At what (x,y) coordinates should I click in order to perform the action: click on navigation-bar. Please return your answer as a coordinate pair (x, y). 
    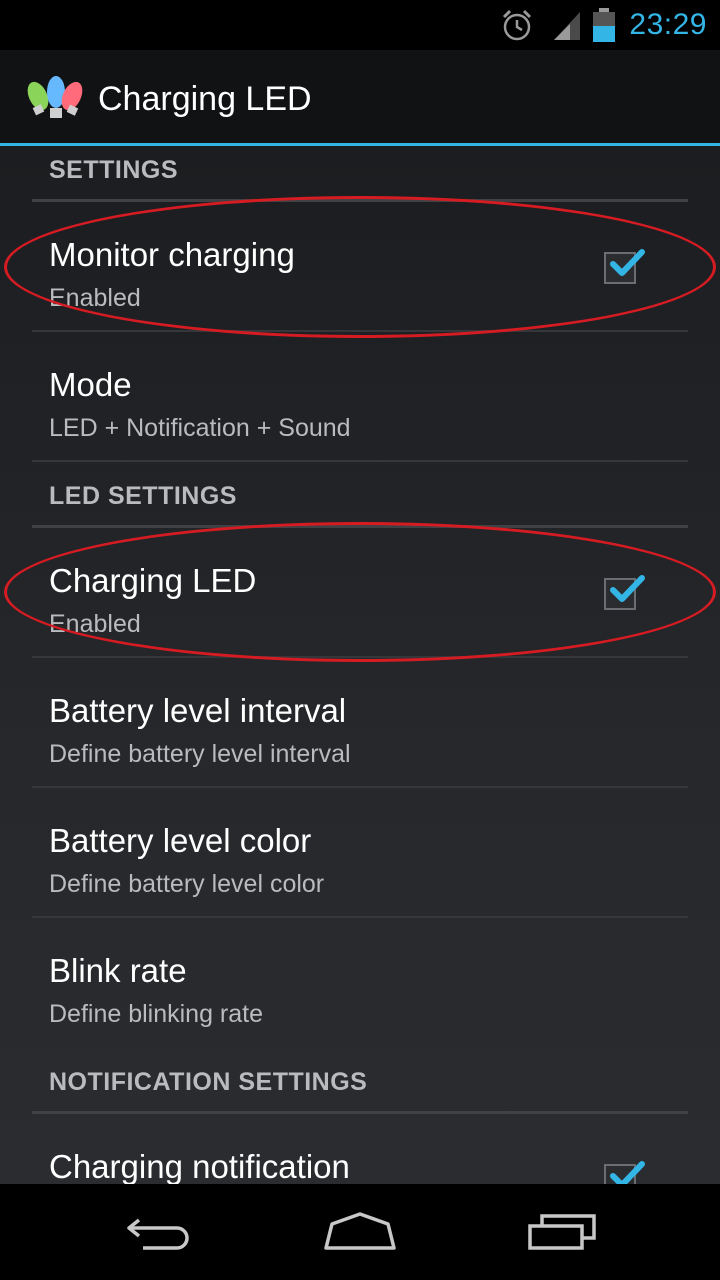
    Looking at the image, I should click on (360, 1232).